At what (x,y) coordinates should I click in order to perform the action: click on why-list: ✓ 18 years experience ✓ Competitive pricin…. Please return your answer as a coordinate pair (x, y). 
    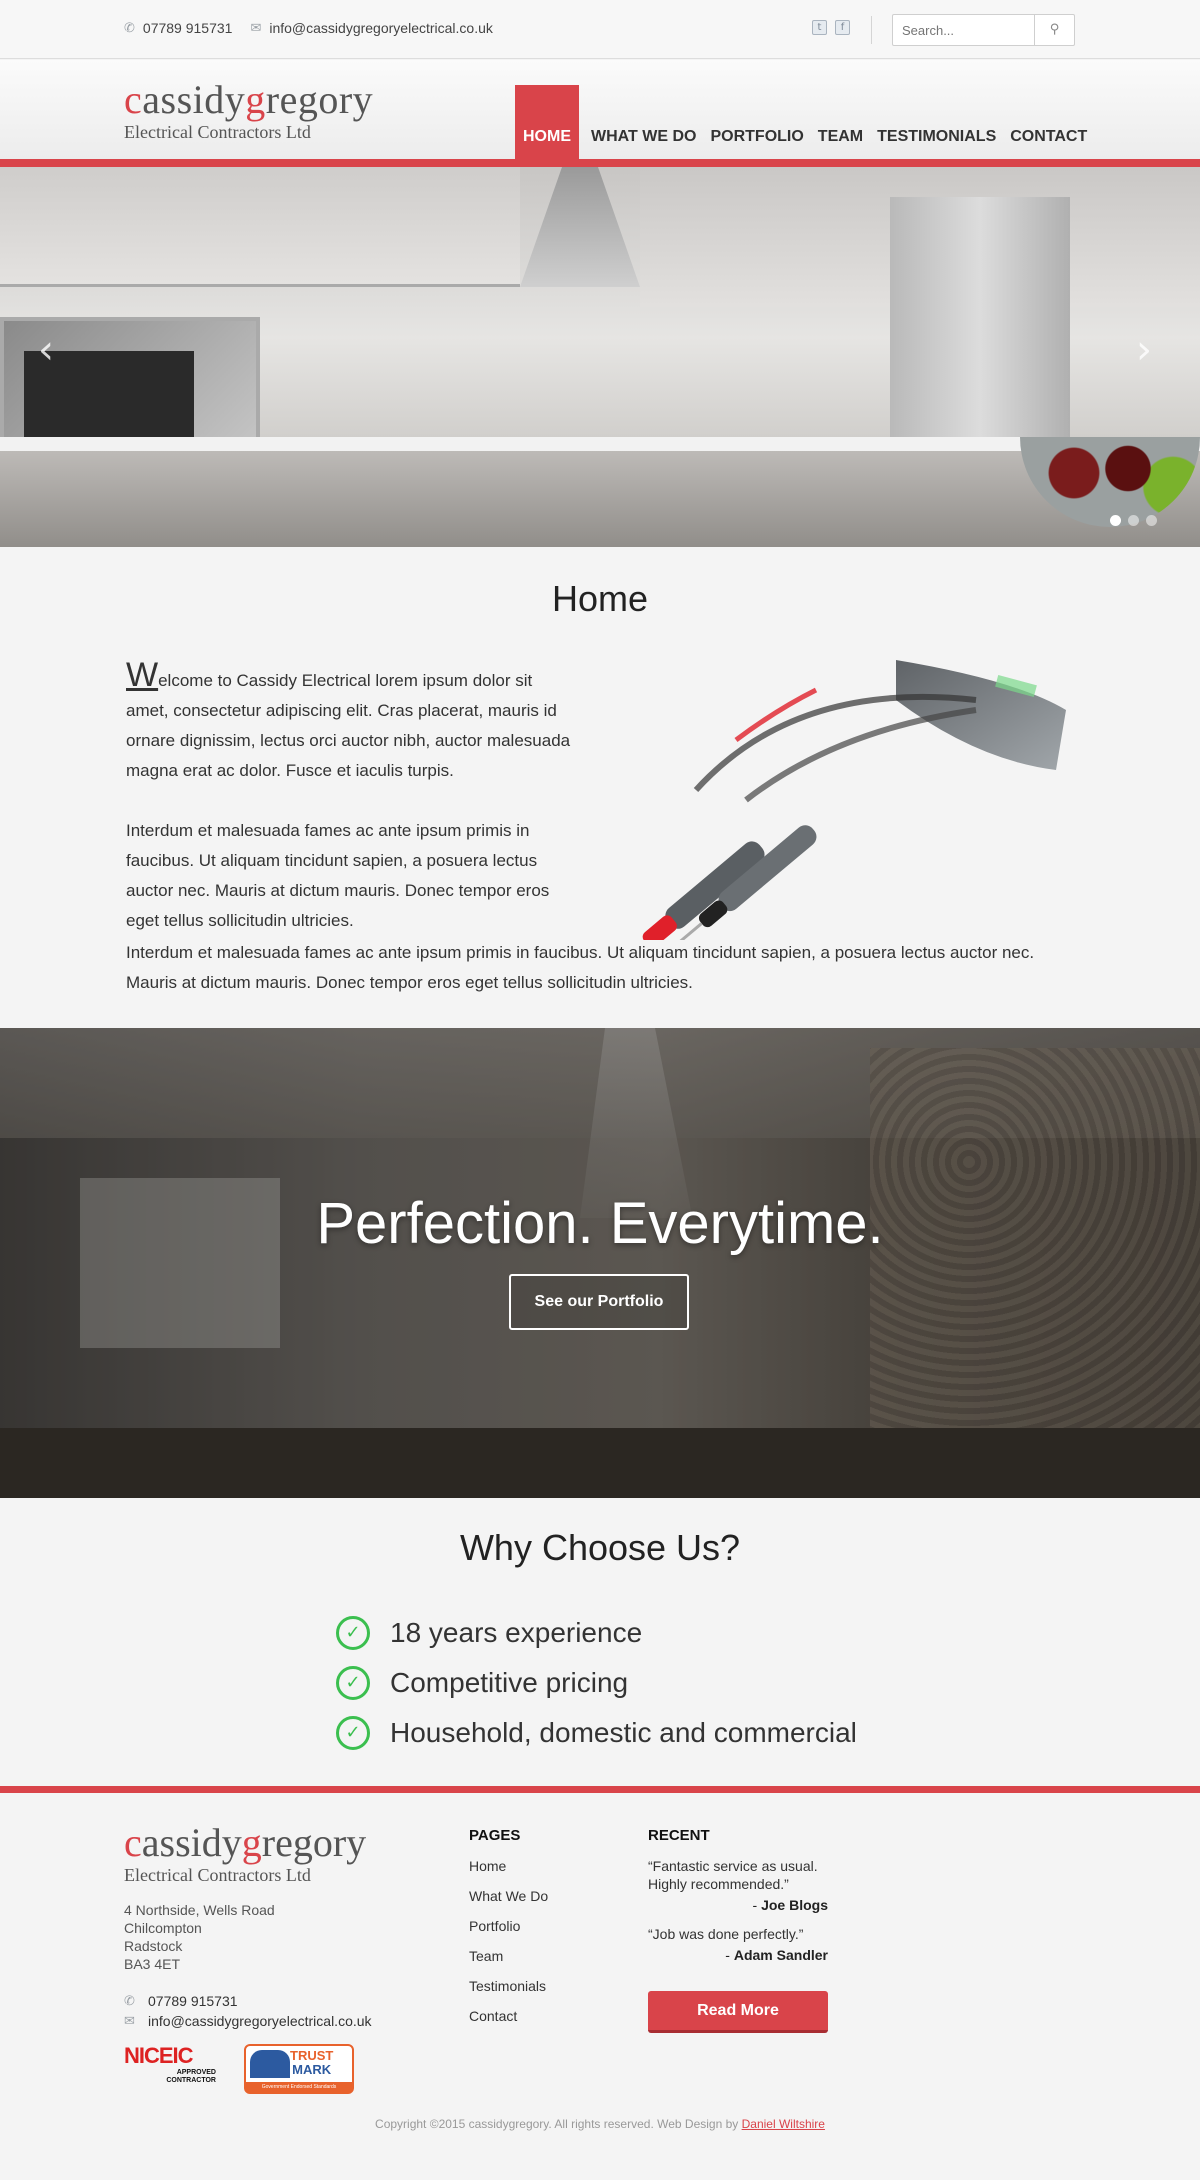
    Looking at the image, I should click on (596, 1683).